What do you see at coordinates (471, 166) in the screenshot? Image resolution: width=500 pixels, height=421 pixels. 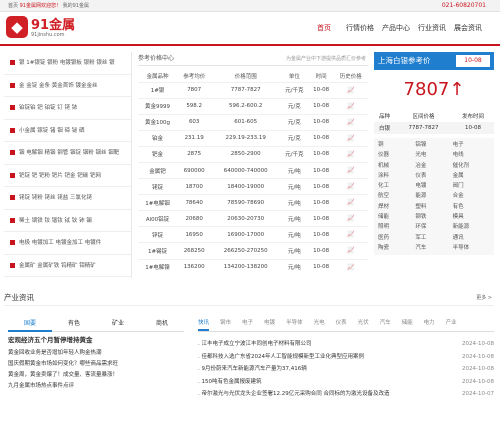 I see `industry-link: 催化剂` at bounding box center [471, 166].